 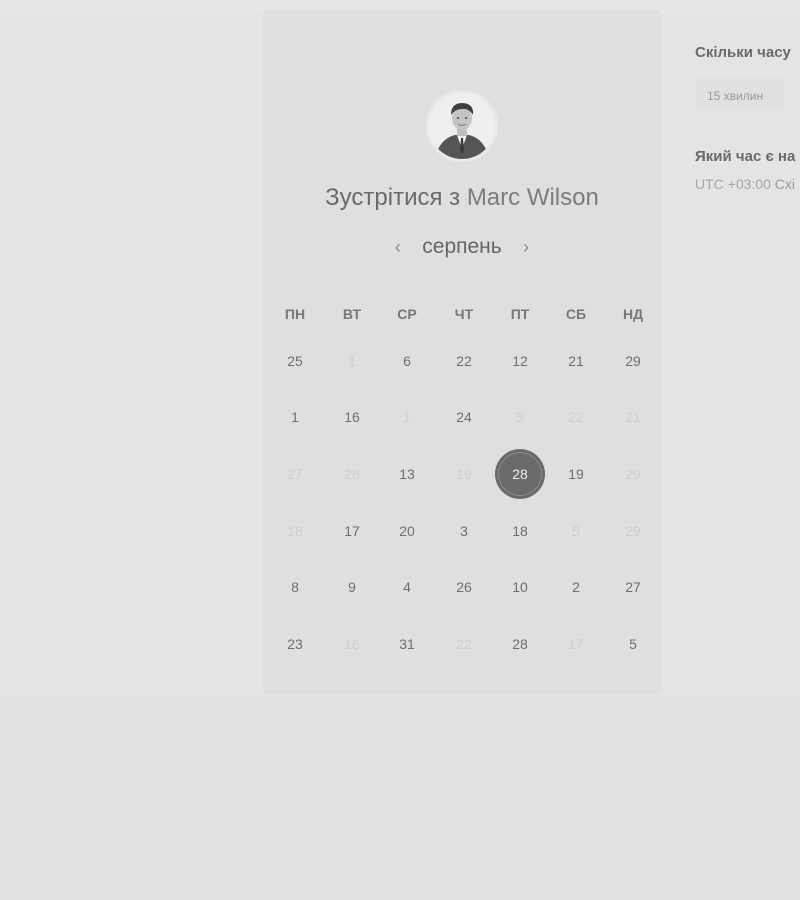 What do you see at coordinates (398, 247) in the screenshot?
I see `previous-month-chevron-icon: ‹` at bounding box center [398, 247].